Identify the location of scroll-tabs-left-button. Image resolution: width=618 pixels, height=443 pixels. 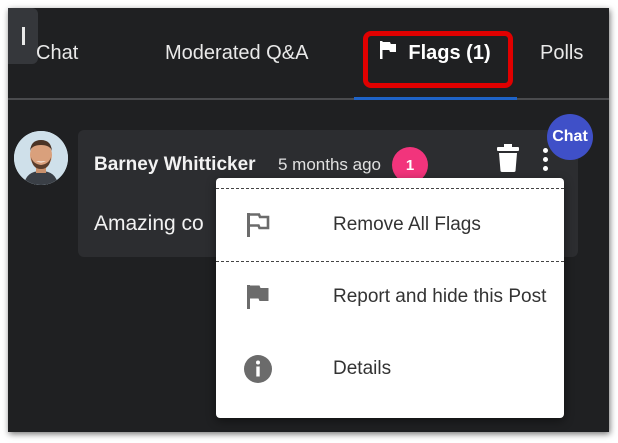
(23, 36).